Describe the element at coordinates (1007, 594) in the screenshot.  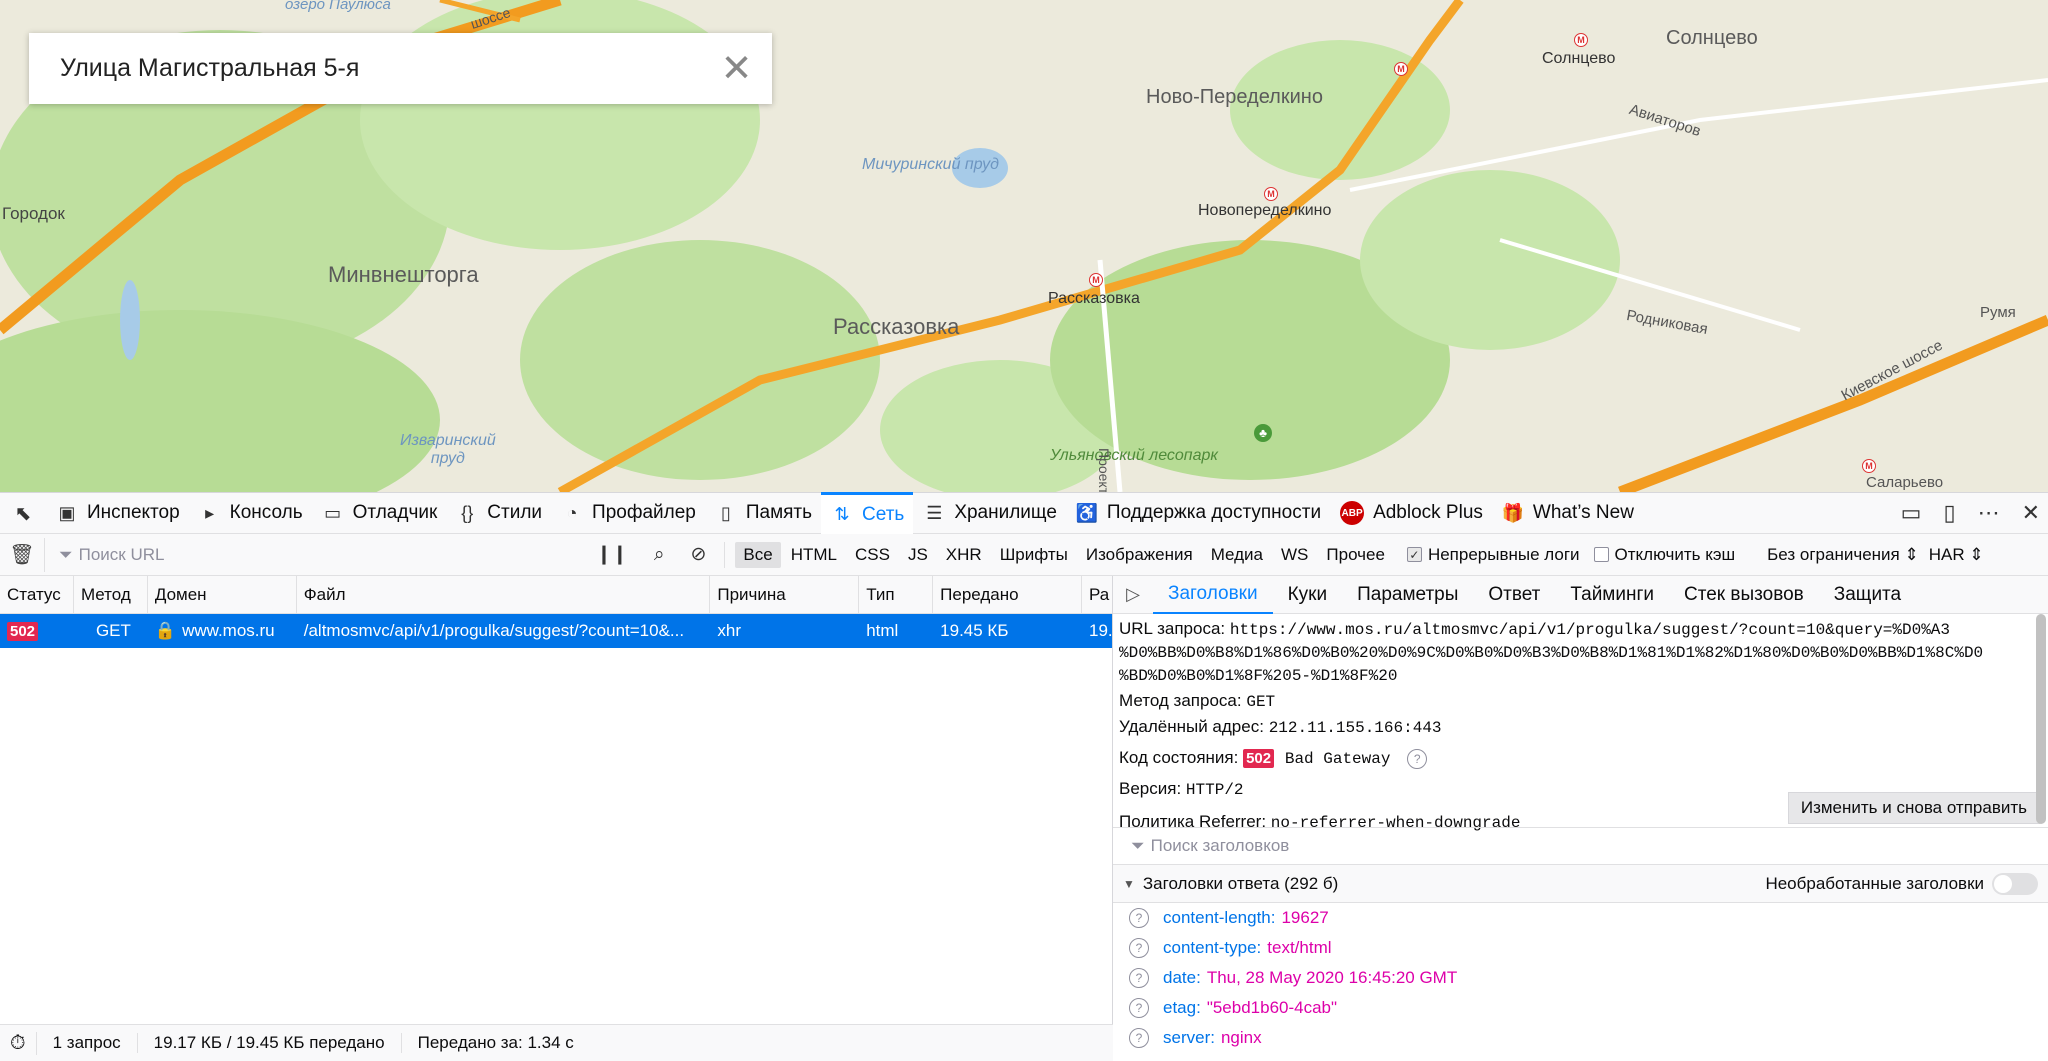
I see `column-transferred: Передано` at that location.